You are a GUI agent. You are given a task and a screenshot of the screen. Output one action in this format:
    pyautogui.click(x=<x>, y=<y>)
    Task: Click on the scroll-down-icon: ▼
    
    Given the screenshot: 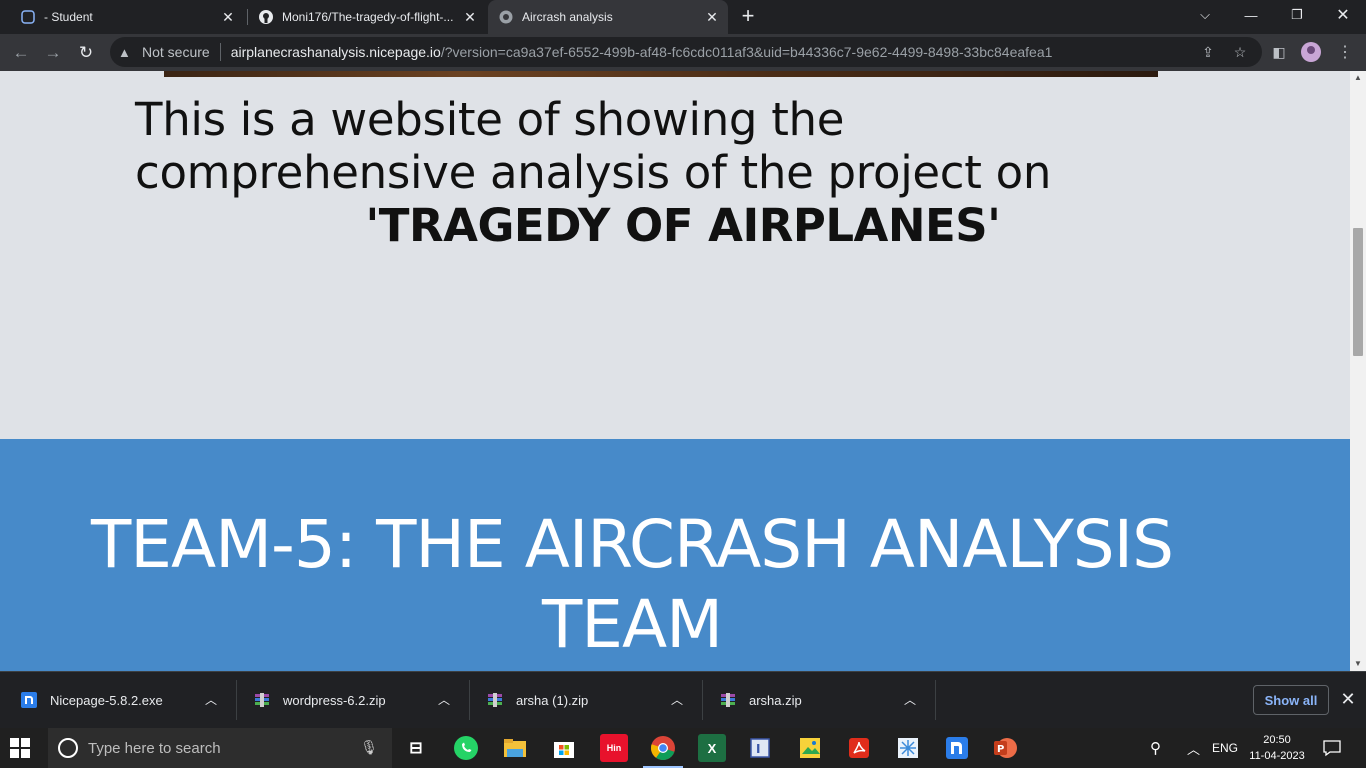 What is the action you would take?
    pyautogui.click(x=1358, y=664)
    